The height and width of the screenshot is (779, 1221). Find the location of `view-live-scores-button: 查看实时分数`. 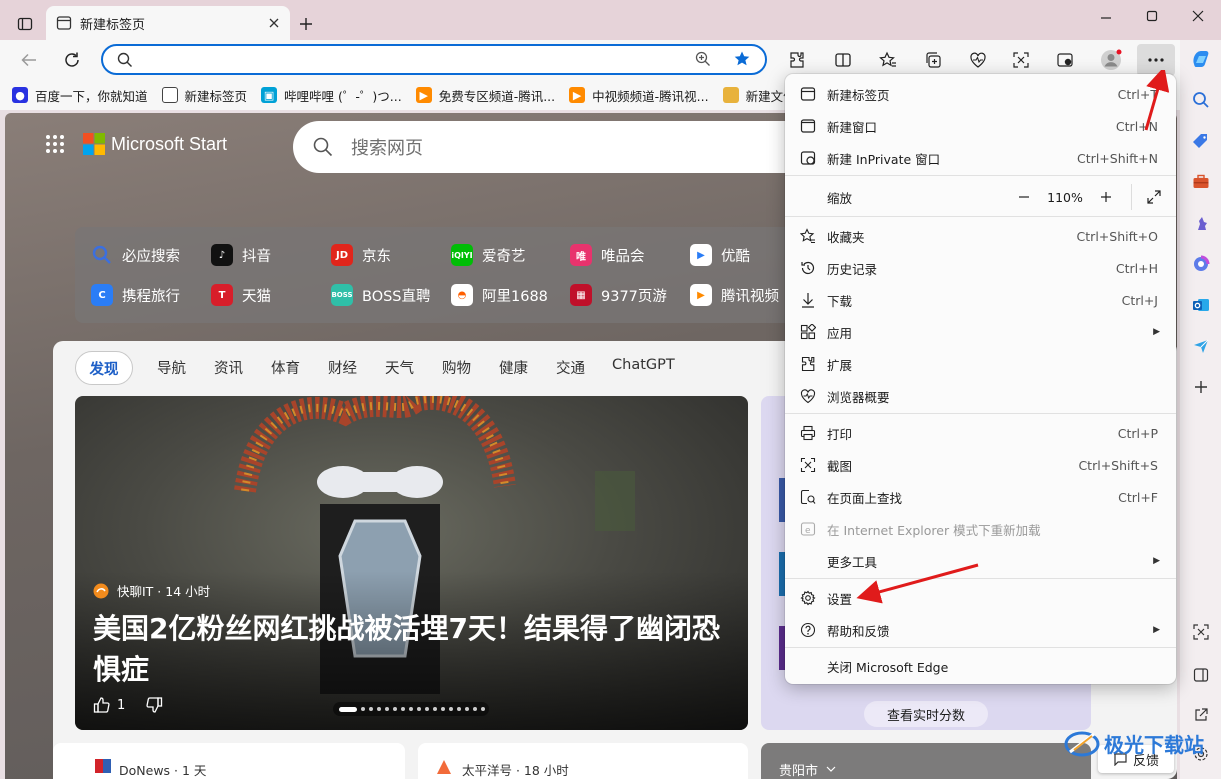

view-live-scores-button: 查看实时分数 is located at coordinates (926, 714).